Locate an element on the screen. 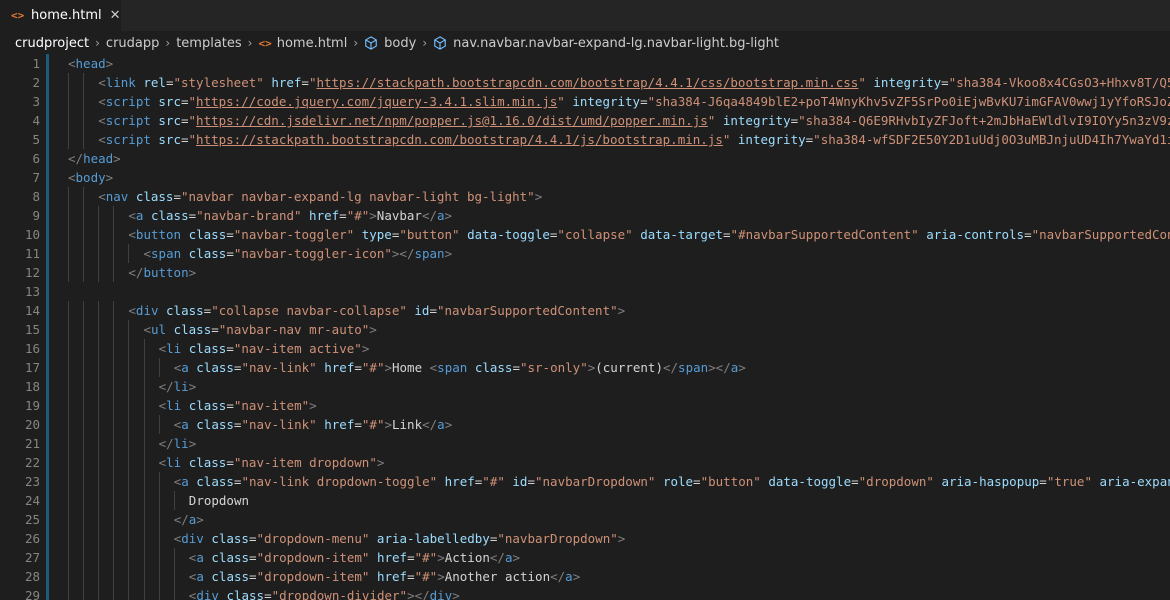 The image size is (1170, 600). code-line: 18 </li> is located at coordinates (585, 386).